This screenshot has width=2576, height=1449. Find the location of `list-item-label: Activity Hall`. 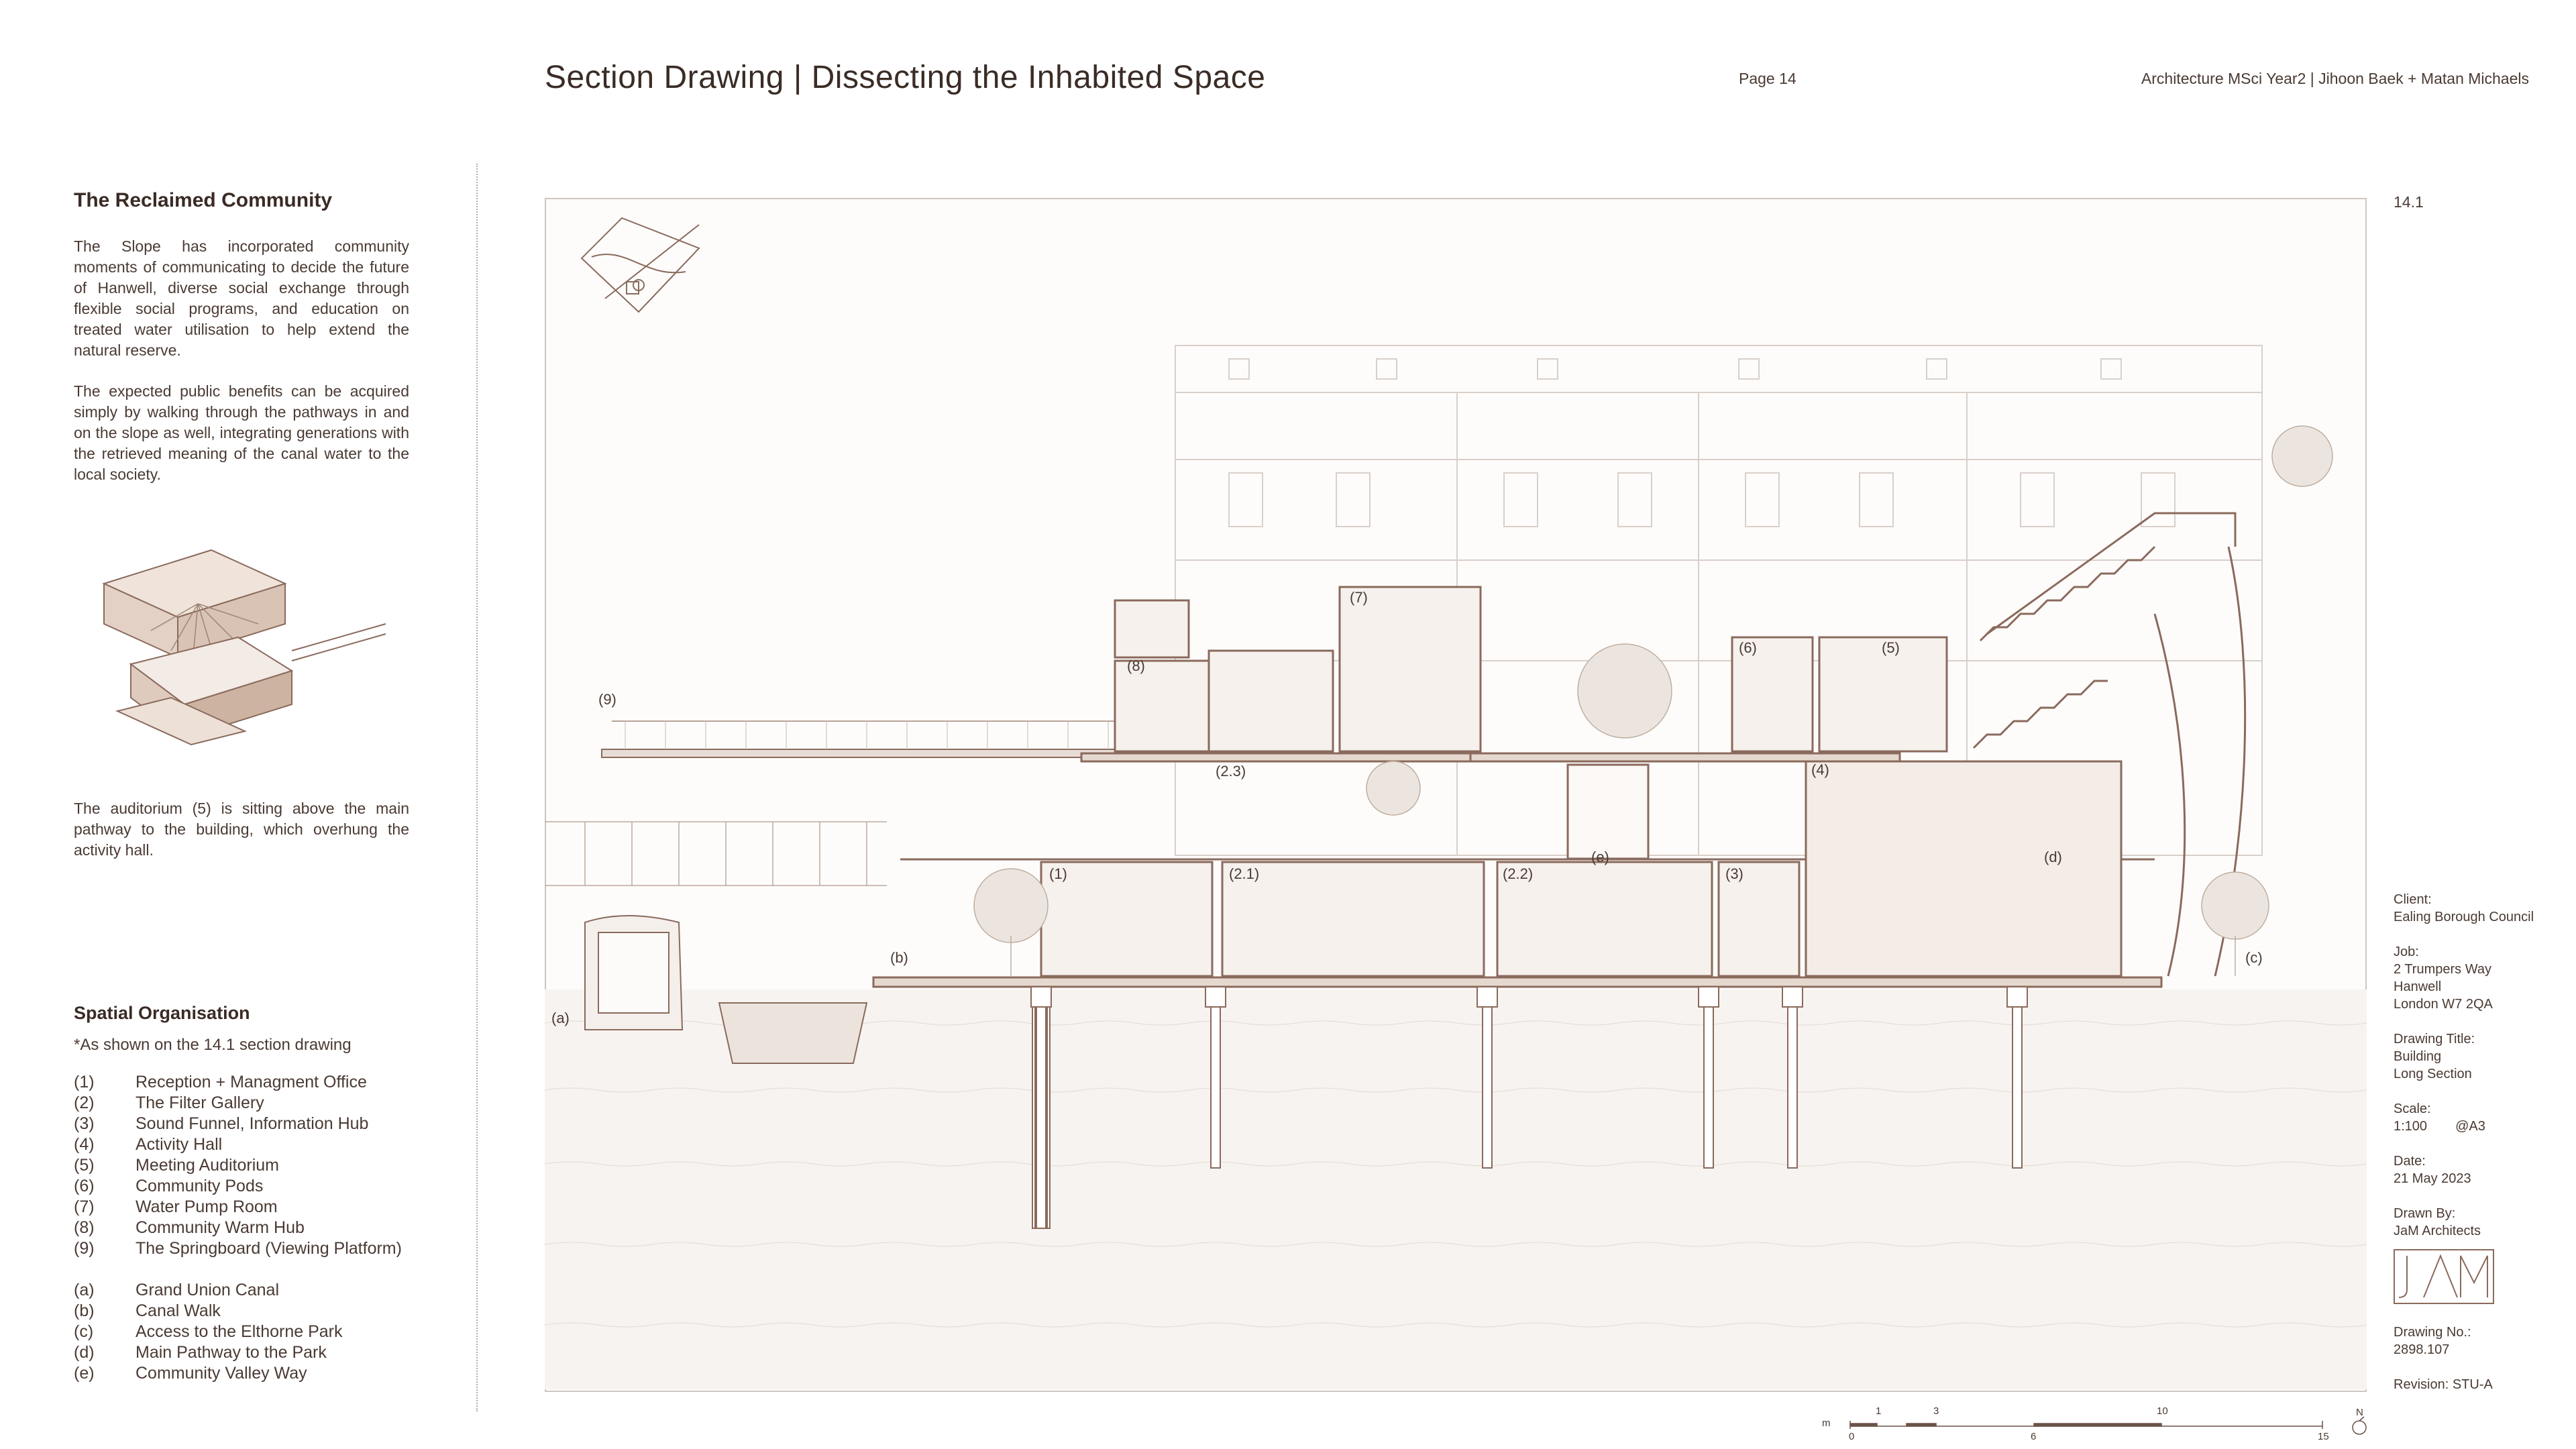

list-item-label: Activity Hall is located at coordinates (179, 1144).